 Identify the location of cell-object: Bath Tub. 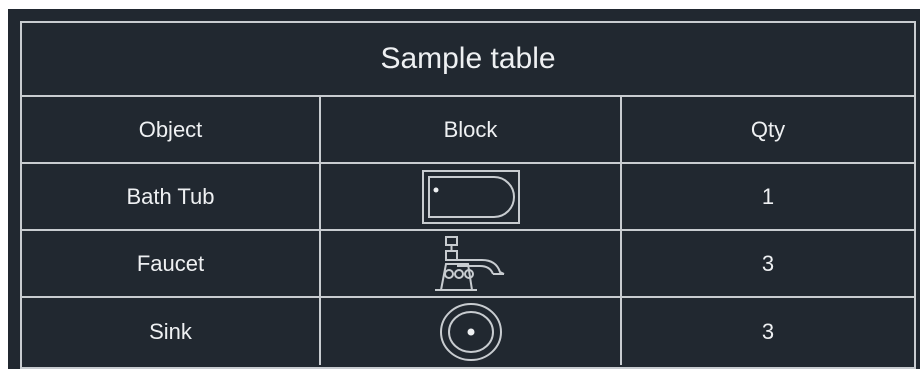
(171, 196).